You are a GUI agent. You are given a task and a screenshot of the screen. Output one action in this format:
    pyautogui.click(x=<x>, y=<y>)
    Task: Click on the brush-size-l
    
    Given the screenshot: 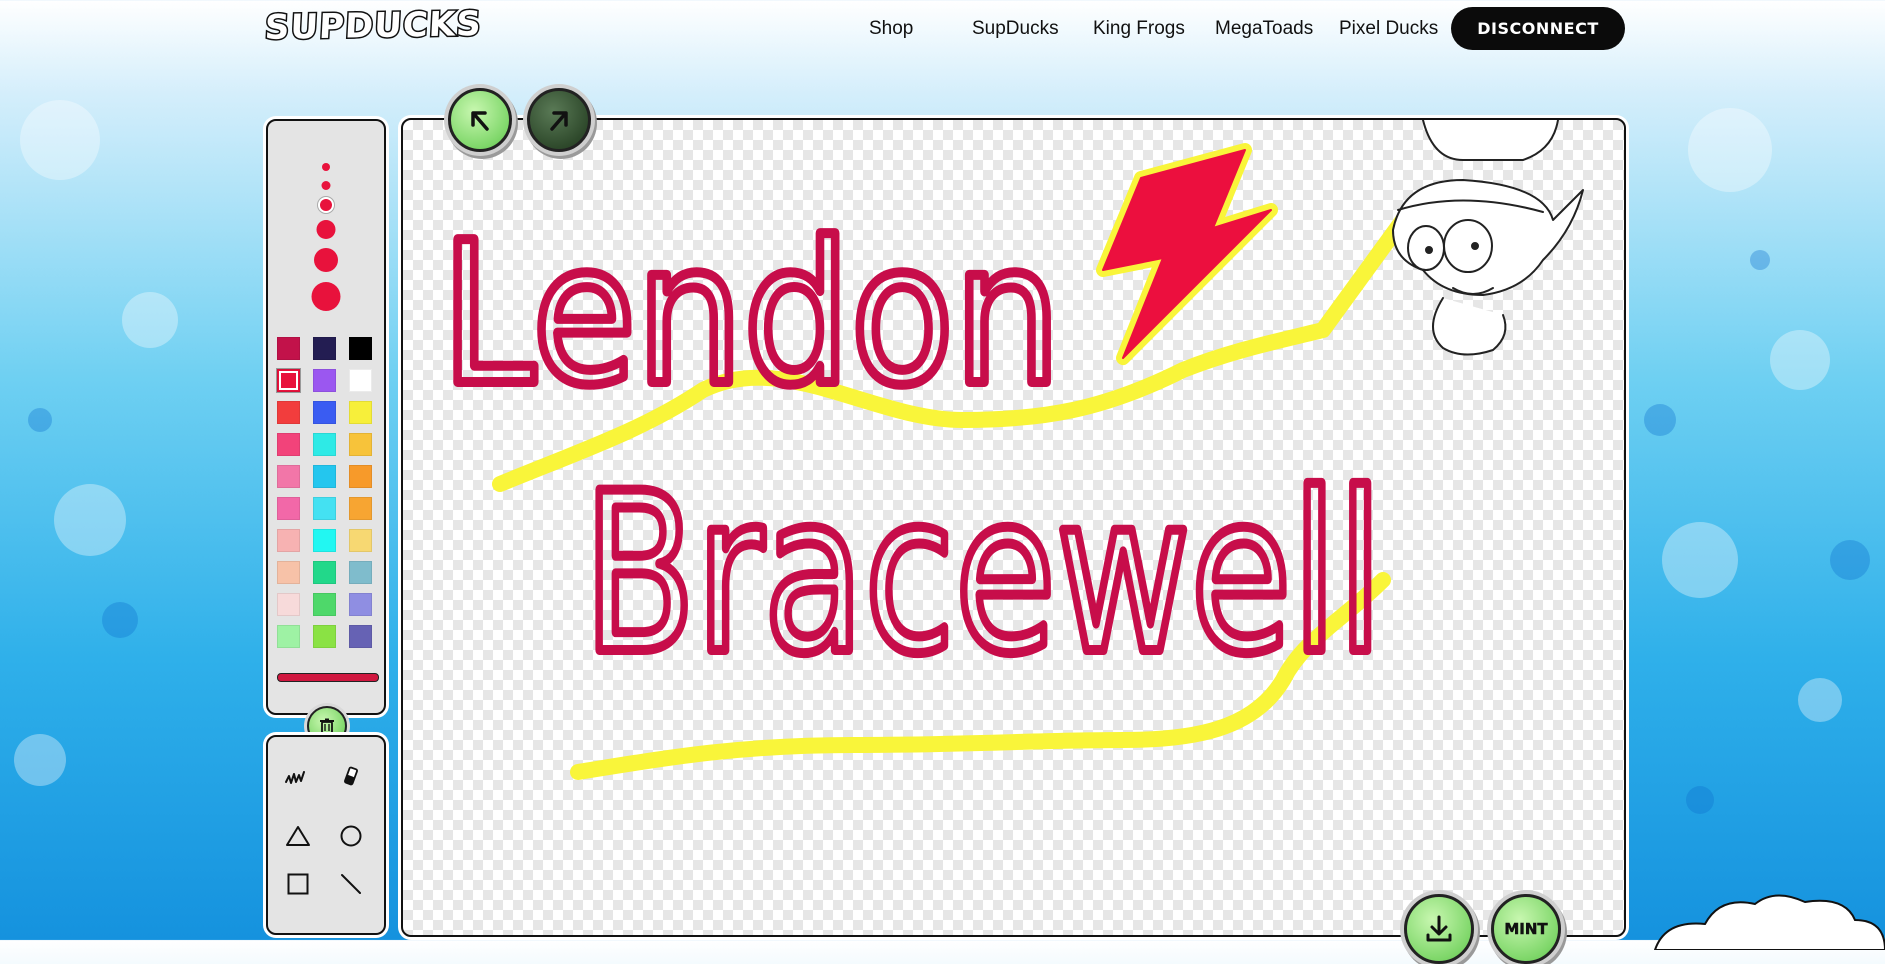 What is the action you would take?
    pyautogui.click(x=326, y=229)
    